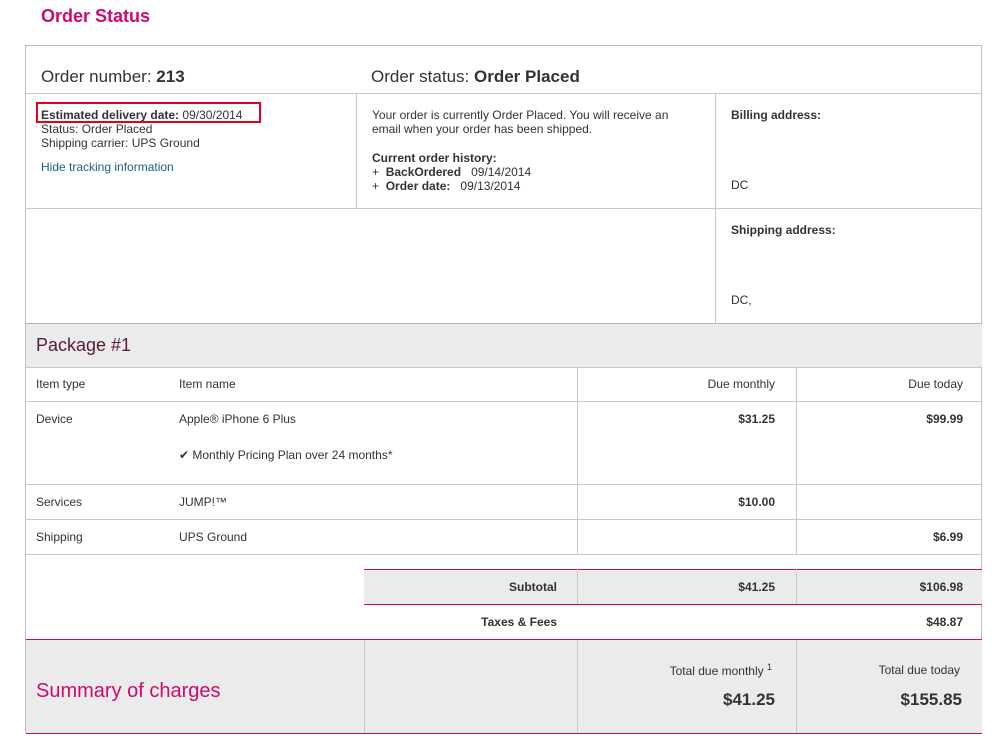 This screenshot has width=996, height=744. Describe the element at coordinates (286, 455) in the screenshot. I see `row-item-plan: ✔ Monthly Pricing Plan over 24 months*` at that location.